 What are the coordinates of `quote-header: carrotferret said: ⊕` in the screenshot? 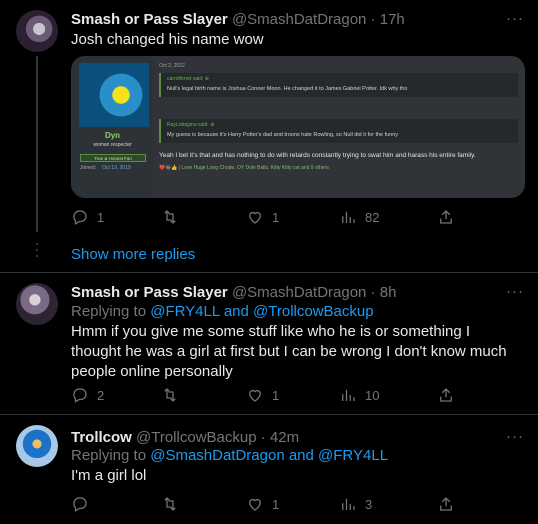 It's located at (188, 79).